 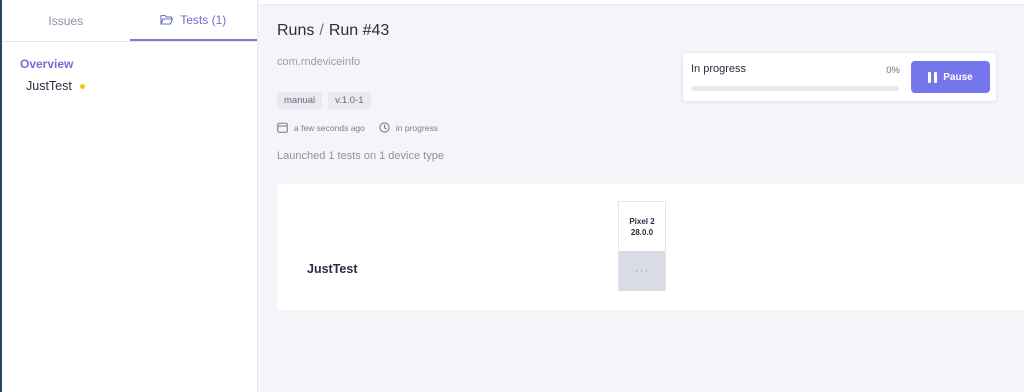 I want to click on progress-card: In progress 0% Pause, so click(x=839, y=77).